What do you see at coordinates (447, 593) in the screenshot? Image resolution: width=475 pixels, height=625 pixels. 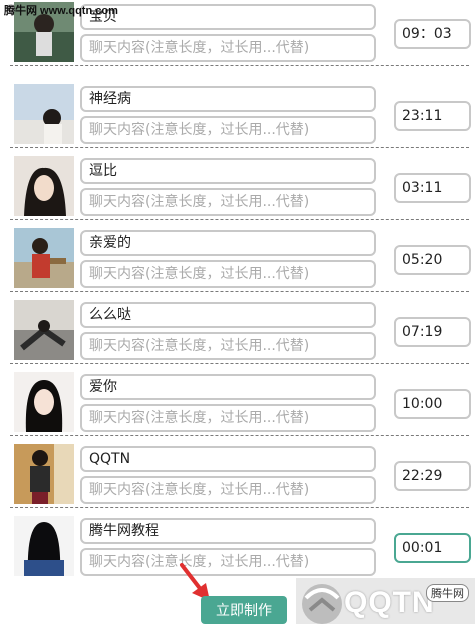 I see `logo-badge: 腾牛网` at bounding box center [447, 593].